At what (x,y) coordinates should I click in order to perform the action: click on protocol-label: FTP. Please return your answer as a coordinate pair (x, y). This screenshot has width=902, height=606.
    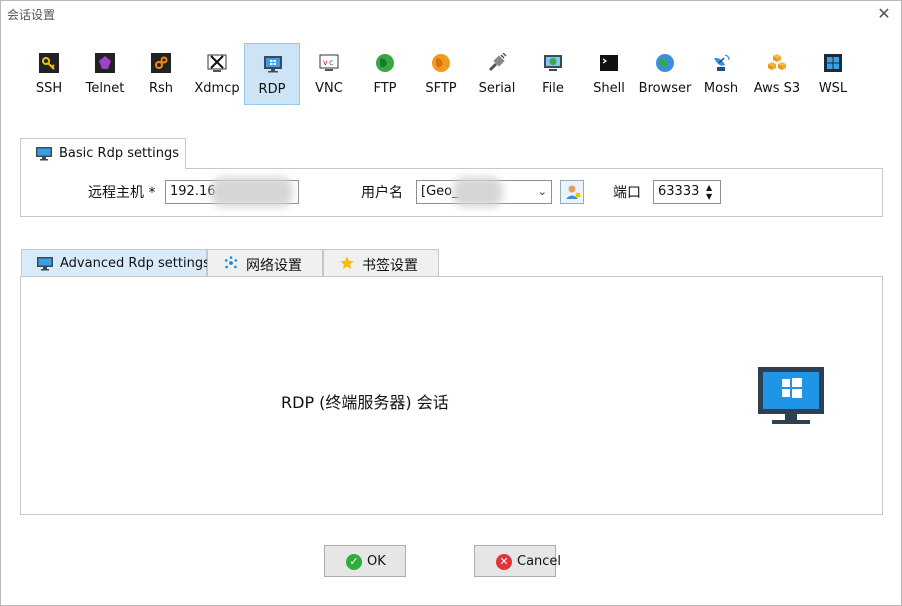
    Looking at the image, I should click on (385, 88).